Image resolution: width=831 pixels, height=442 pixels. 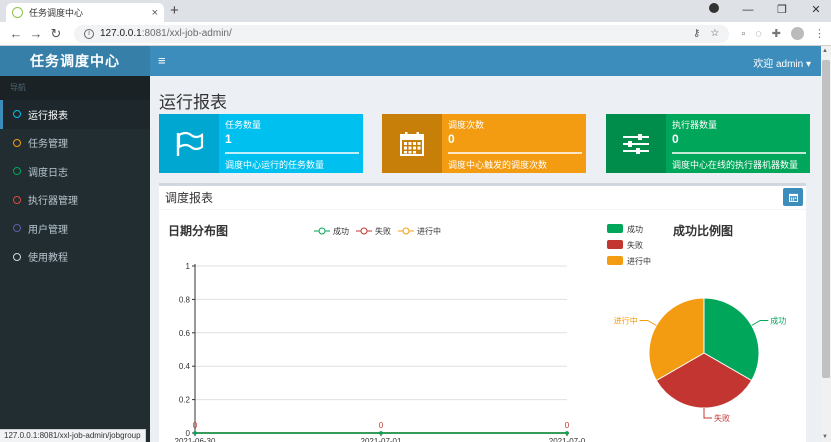 What do you see at coordinates (341, 231) in the screenshot?
I see `legend-label: 成功` at bounding box center [341, 231].